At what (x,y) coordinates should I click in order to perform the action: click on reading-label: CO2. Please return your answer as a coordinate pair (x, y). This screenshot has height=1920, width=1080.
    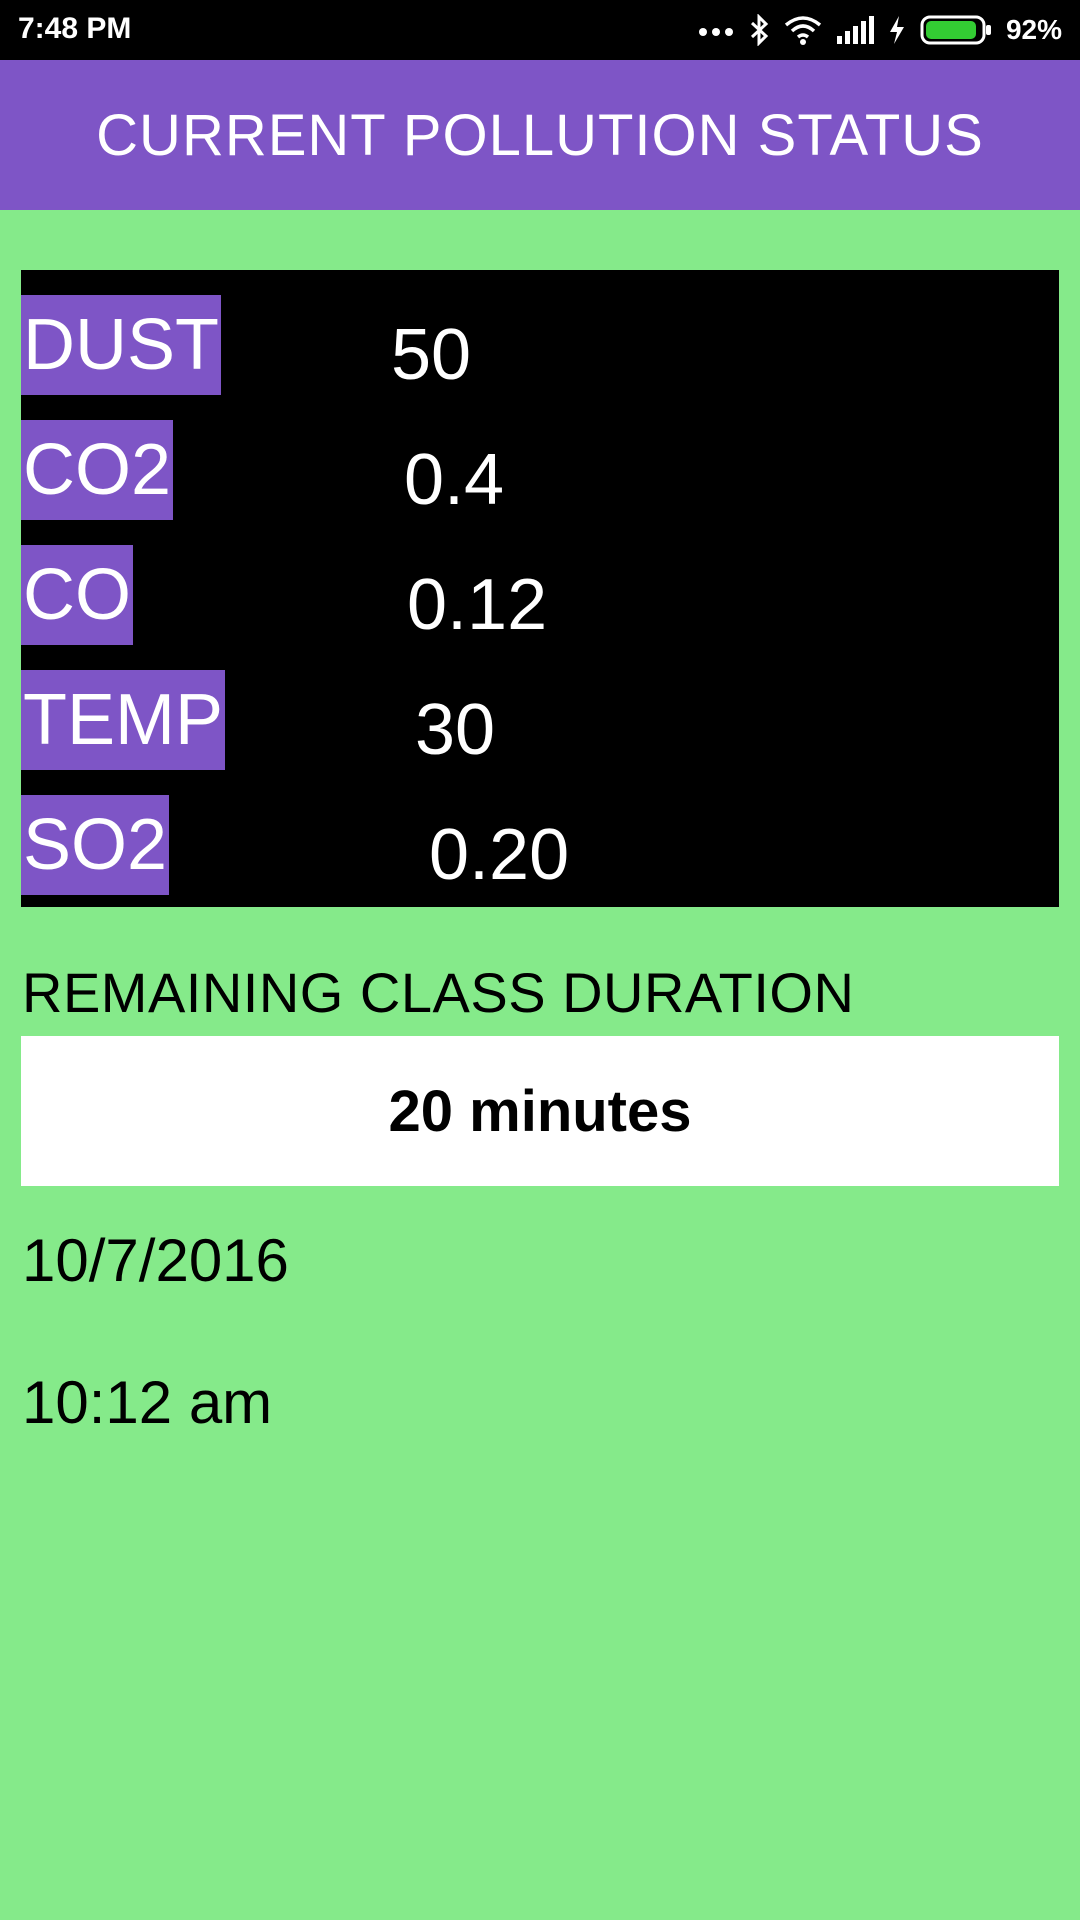
    Looking at the image, I should click on (97, 470).